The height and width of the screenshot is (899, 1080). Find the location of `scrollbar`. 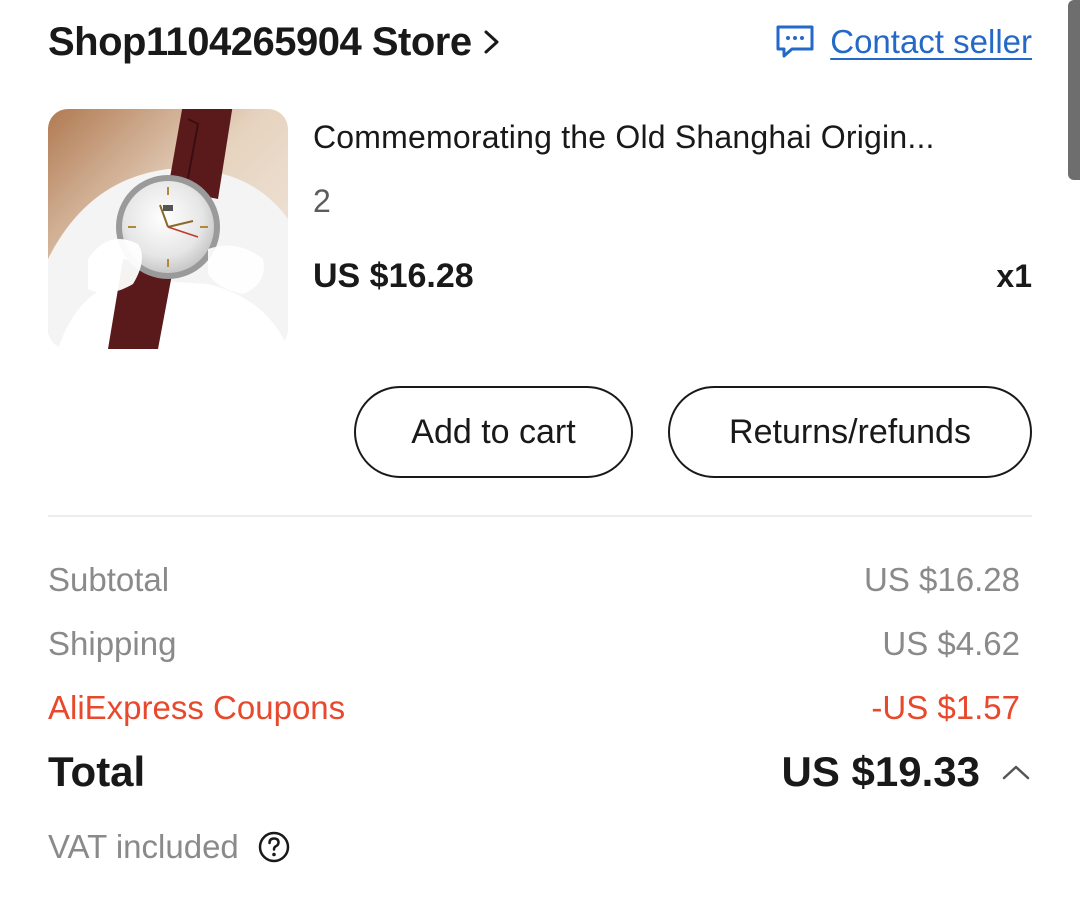

scrollbar is located at coordinates (1074, 90).